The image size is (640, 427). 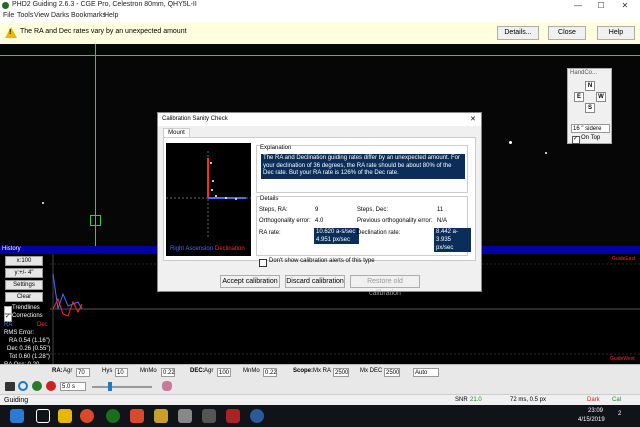 What do you see at coordinates (619, 414) in the screenshot?
I see `notification-badge: 2` at bounding box center [619, 414].